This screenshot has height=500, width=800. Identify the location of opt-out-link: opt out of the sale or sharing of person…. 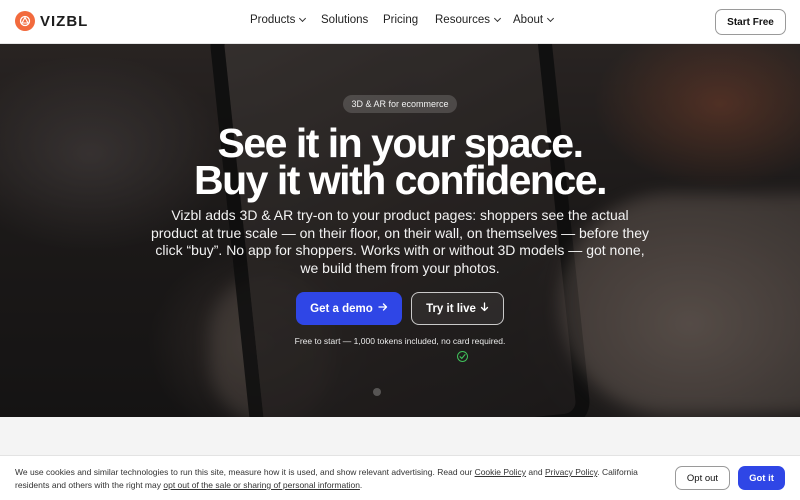
(261, 485).